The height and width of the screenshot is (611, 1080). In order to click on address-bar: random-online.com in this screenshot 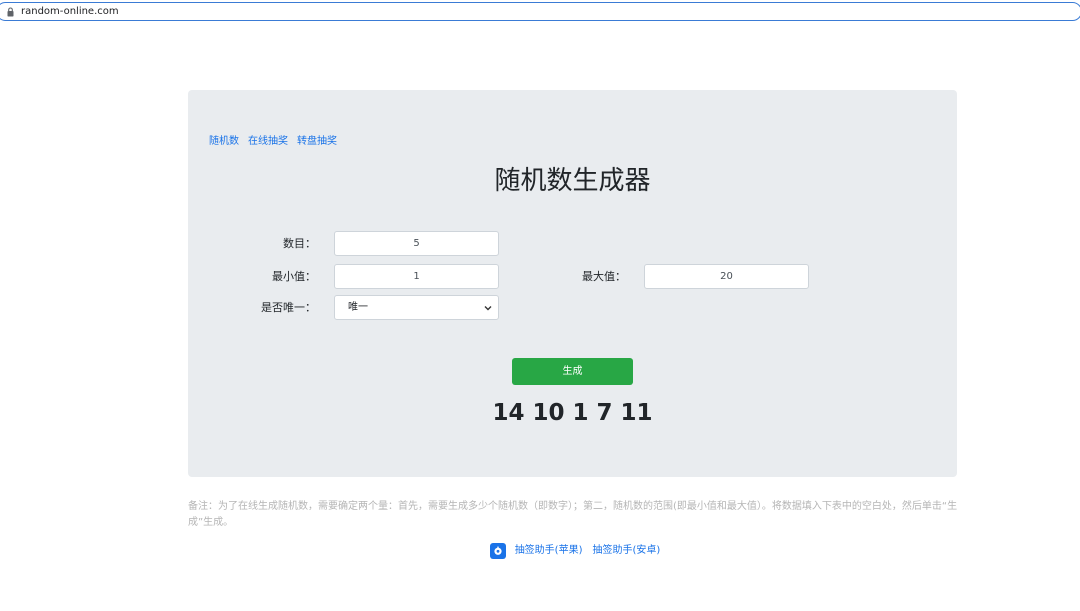, I will do `click(540, 11)`.